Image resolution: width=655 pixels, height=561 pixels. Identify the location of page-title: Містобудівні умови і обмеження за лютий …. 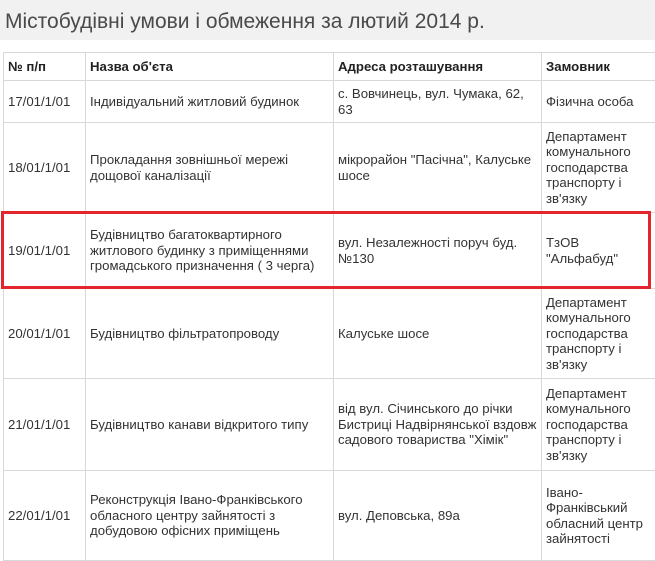
(245, 21).